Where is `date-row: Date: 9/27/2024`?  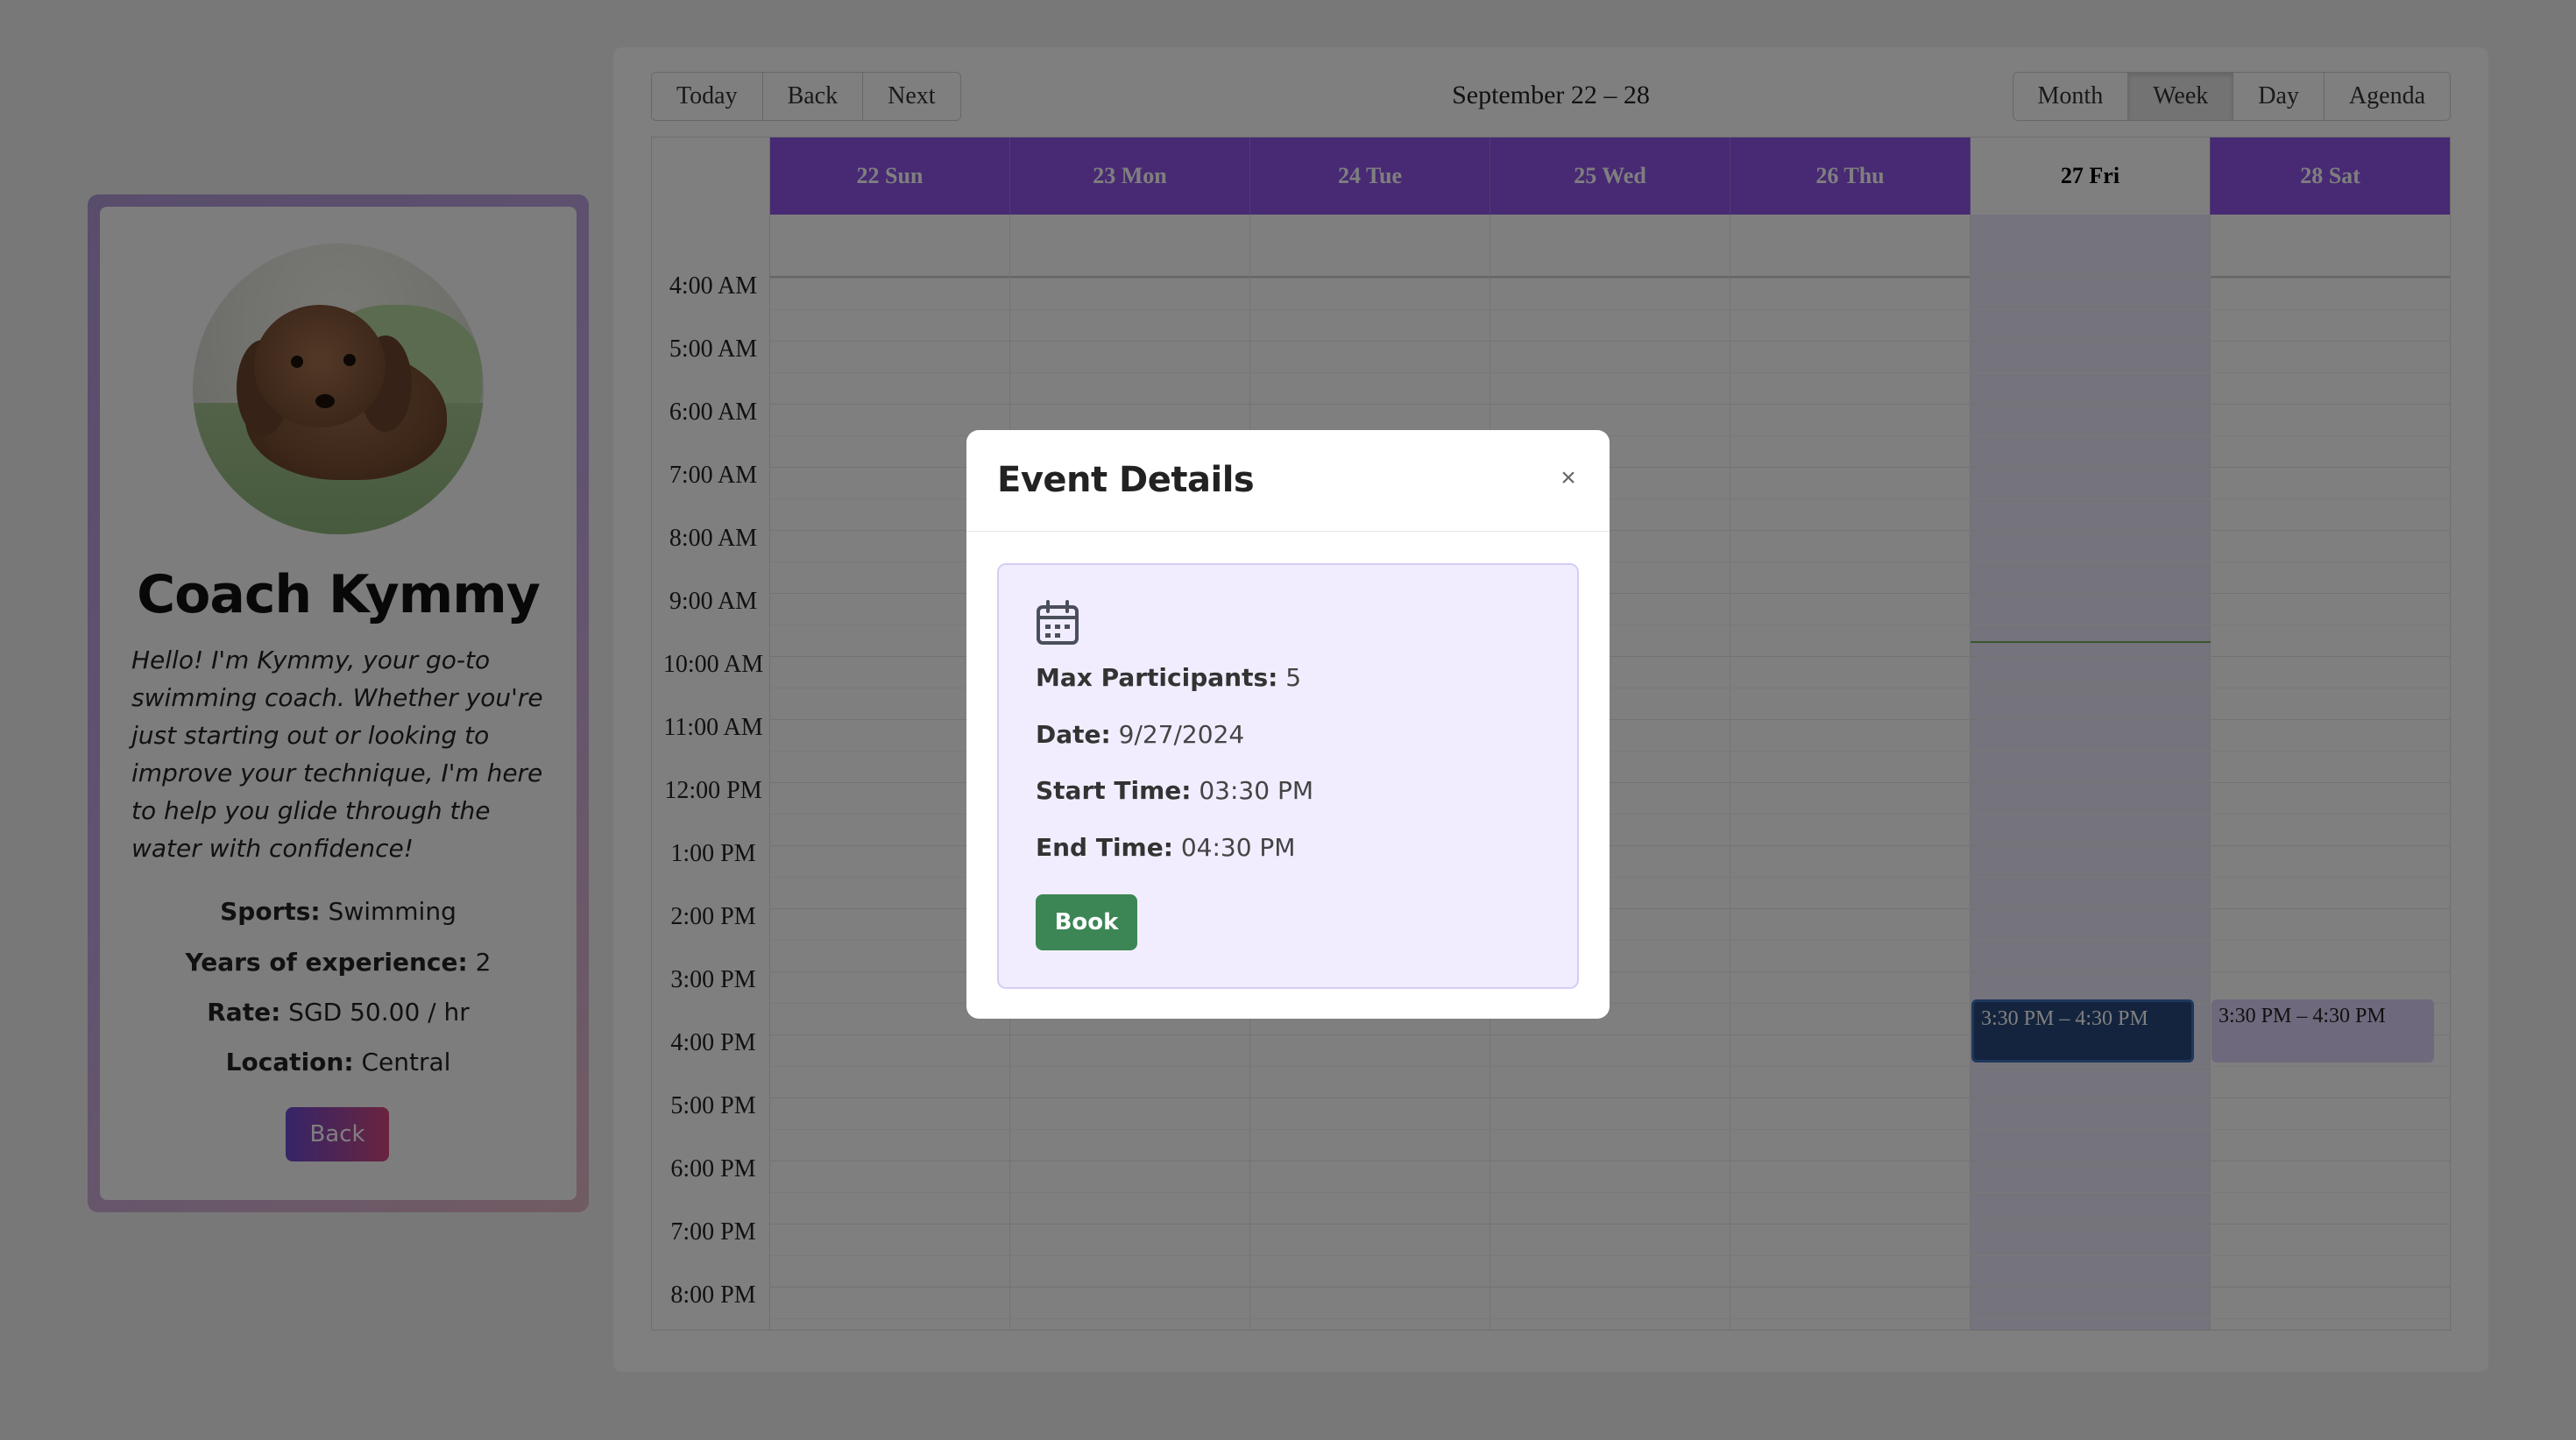
date-row: Date: 9/27/2024 is located at coordinates (1140, 734).